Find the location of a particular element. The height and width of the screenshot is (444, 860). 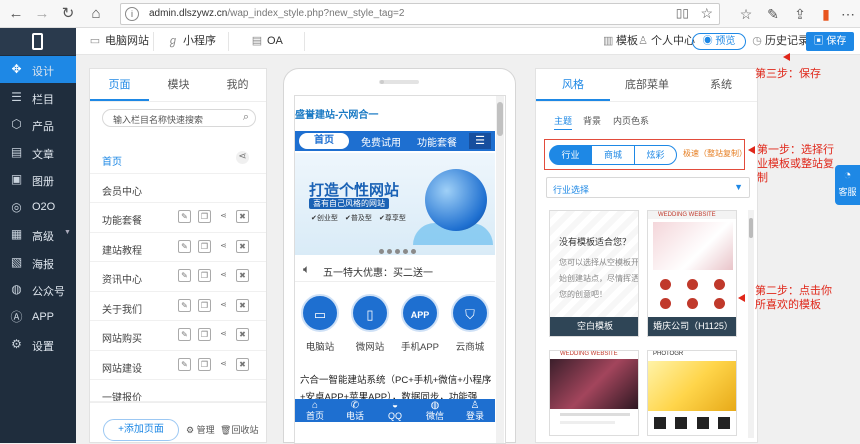

home-icon: ⌂ is located at coordinates (96, 14).